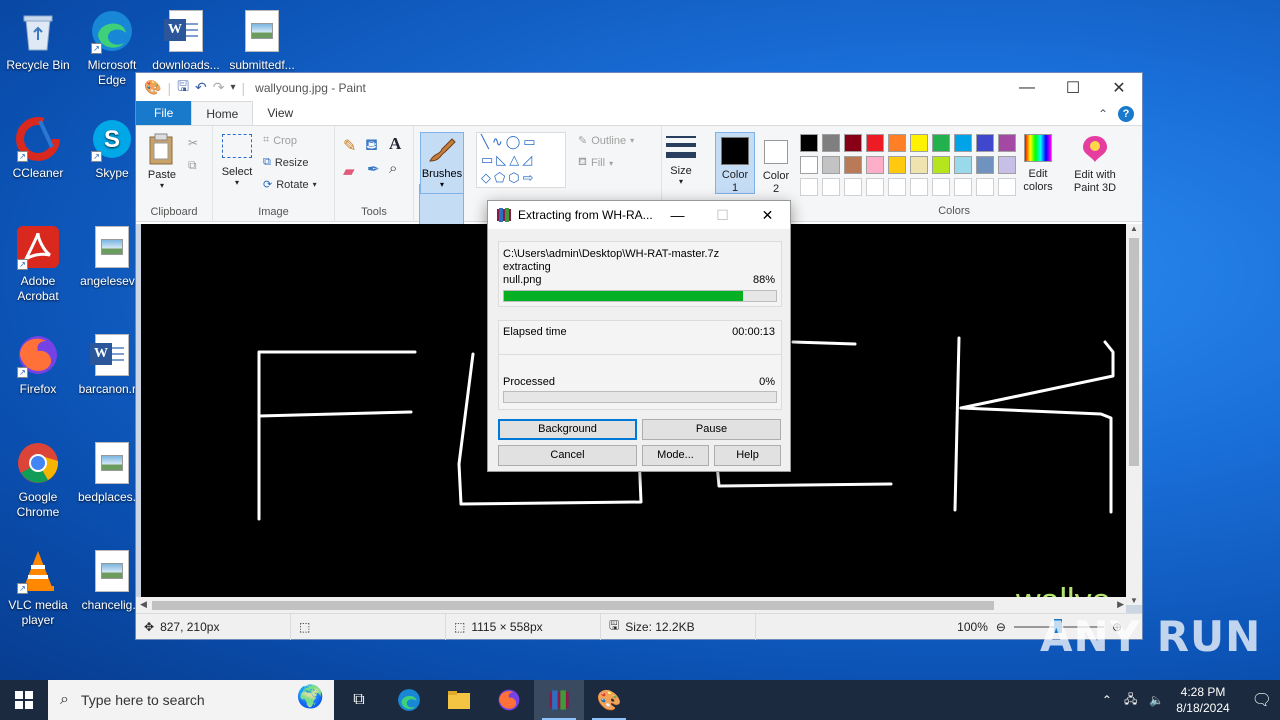 This screenshot has width=1280, height=720. What do you see at coordinates (1095, 164) in the screenshot?
I see `edit-paint3d-button: Edit with Paint 3D` at bounding box center [1095, 164].